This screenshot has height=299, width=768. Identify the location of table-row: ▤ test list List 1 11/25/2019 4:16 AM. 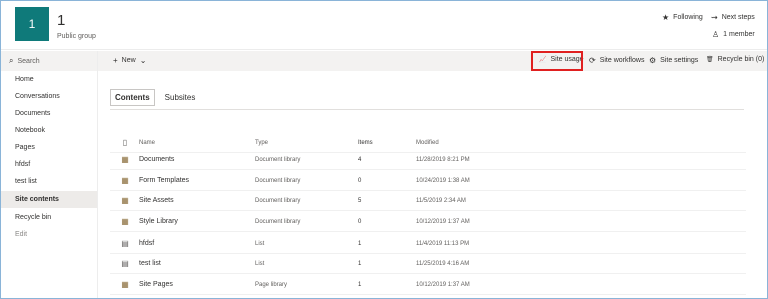
(428, 264).